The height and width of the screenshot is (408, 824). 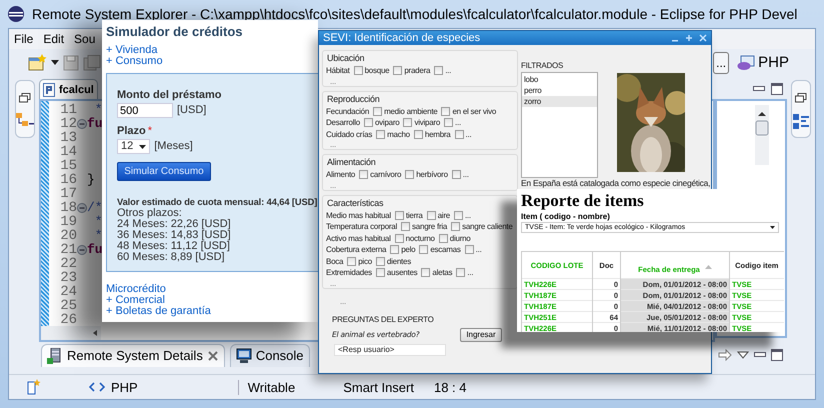 What do you see at coordinates (559, 90) in the screenshot?
I see `list-item: perro` at bounding box center [559, 90].